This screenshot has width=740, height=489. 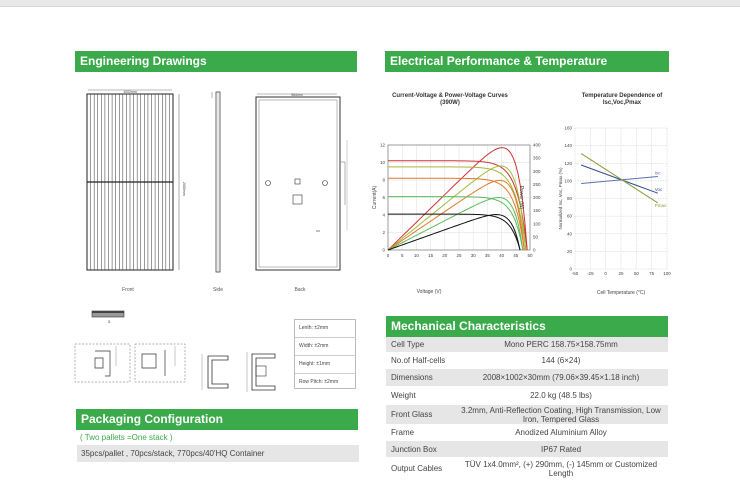 I want to click on y-tick-label: 0, so click(x=383, y=250).